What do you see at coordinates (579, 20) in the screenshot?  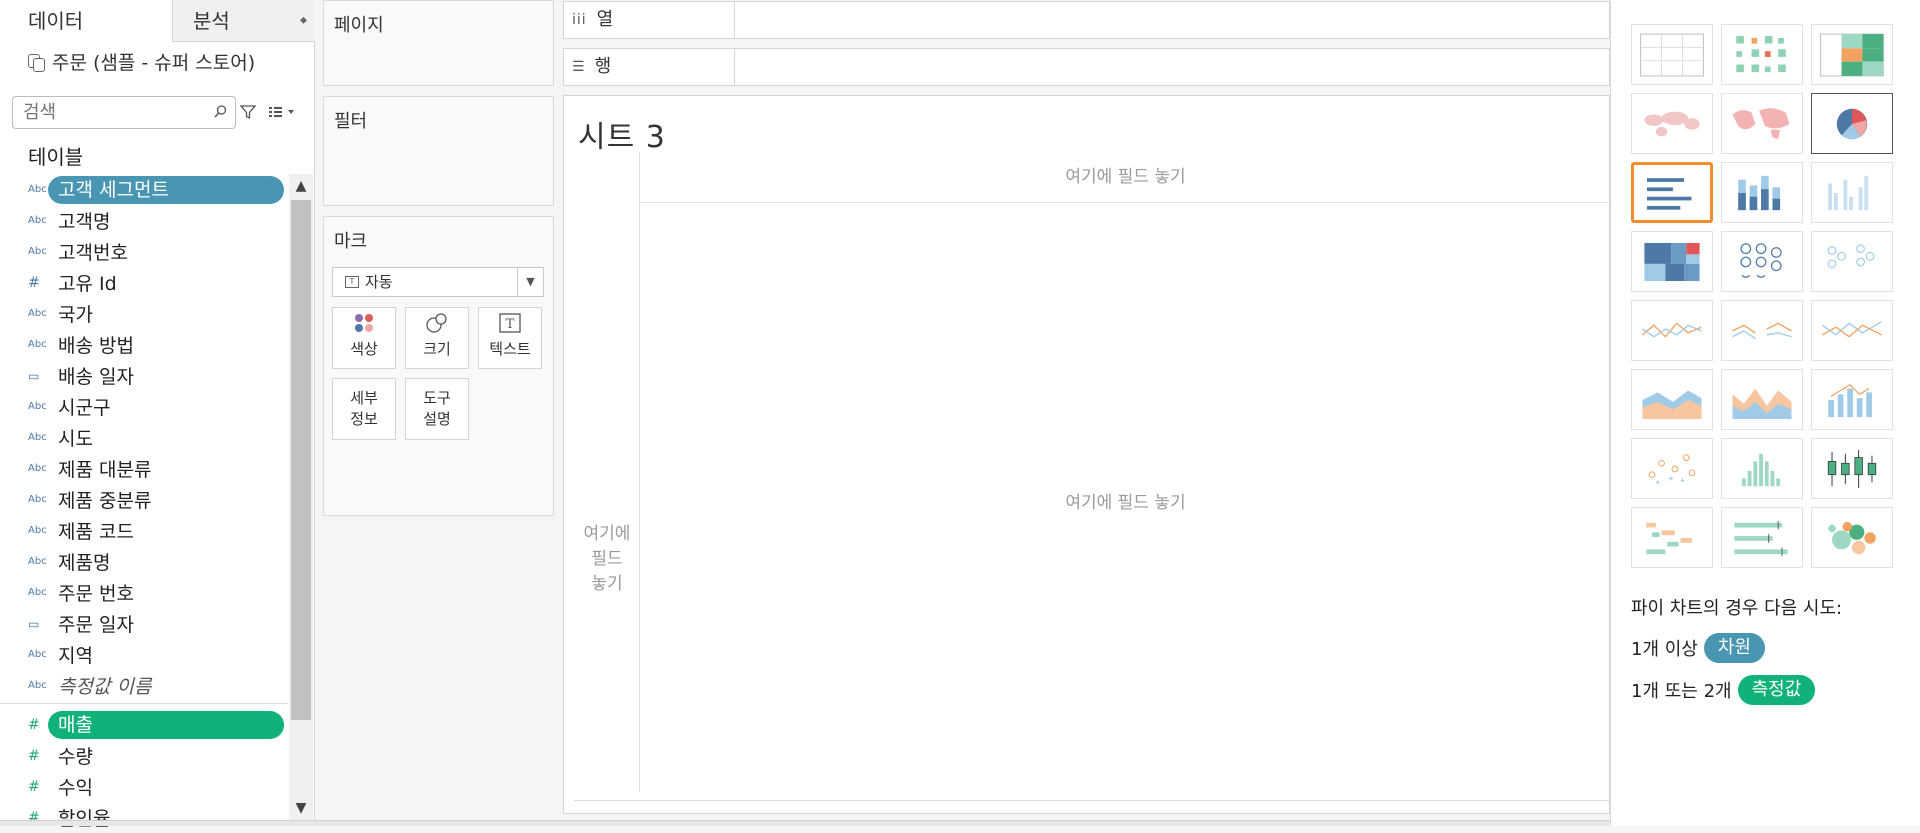 I see `columns-icon: iii` at bounding box center [579, 20].